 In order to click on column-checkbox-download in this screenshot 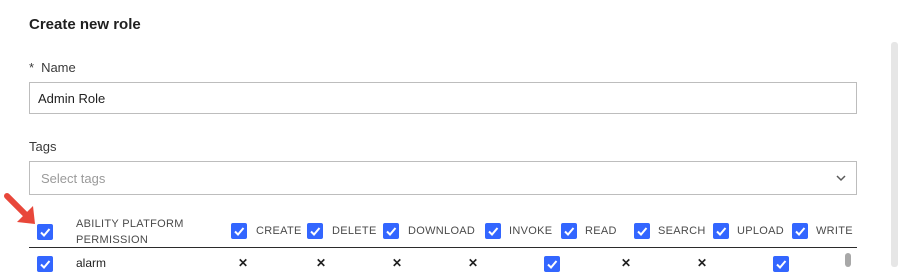, I will do `click(391, 231)`.